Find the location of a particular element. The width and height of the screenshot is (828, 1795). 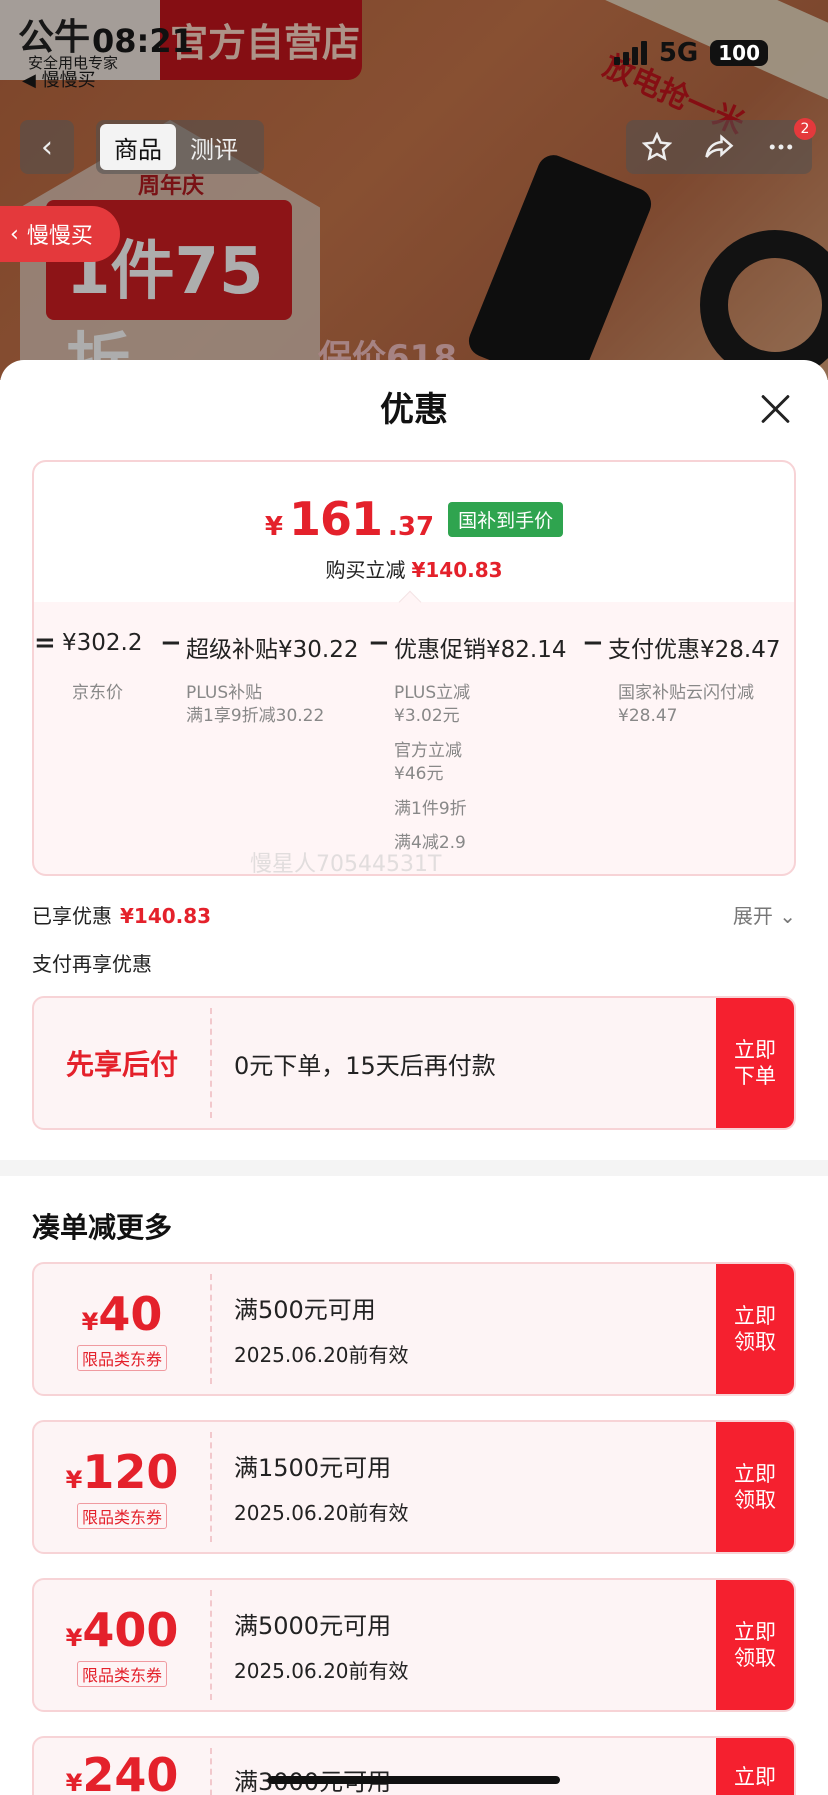

slow-buy-label: 慢慢买 is located at coordinates (59, 236).